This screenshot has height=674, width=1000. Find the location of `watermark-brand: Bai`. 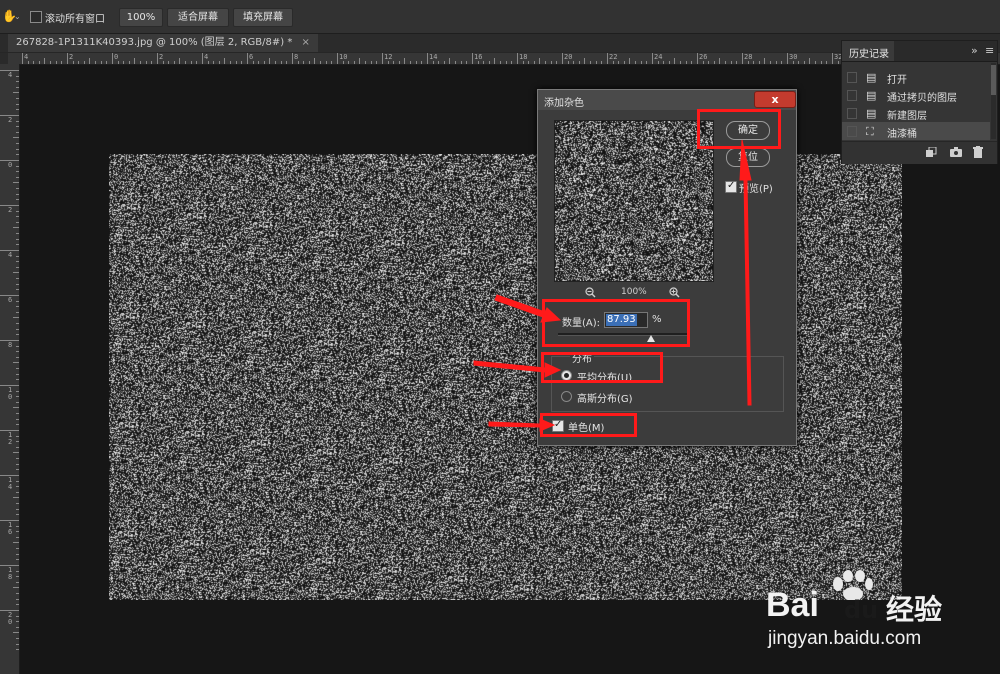

watermark-brand: Bai is located at coordinates (792, 605).